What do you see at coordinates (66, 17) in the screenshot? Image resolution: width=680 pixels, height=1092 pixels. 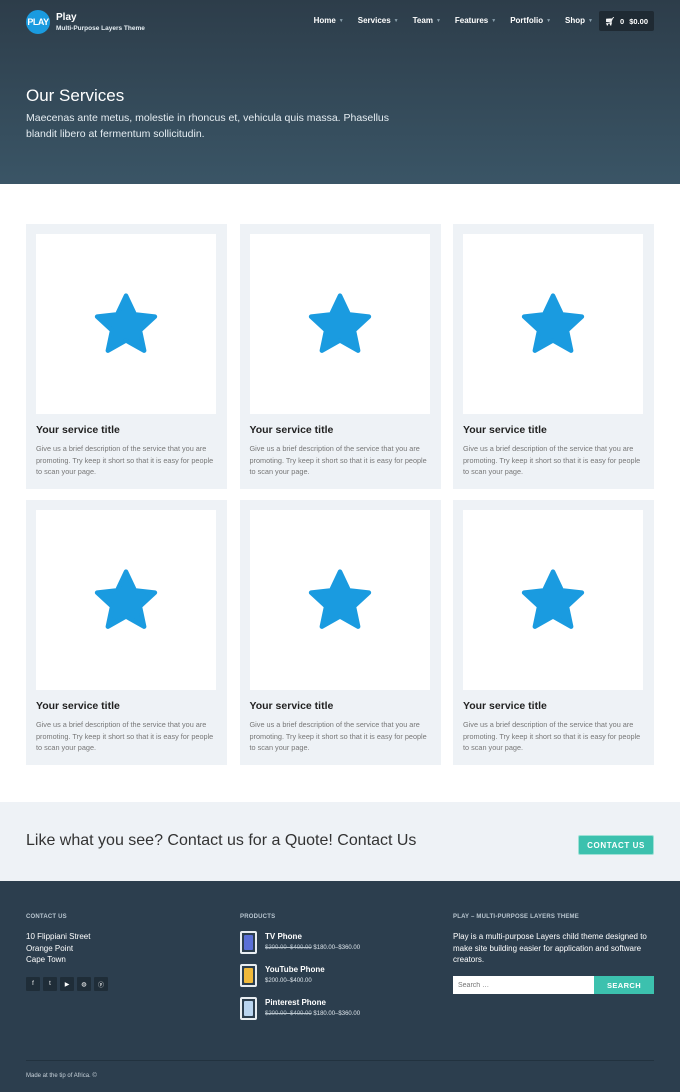 I see `brand-name: Play` at bounding box center [66, 17].